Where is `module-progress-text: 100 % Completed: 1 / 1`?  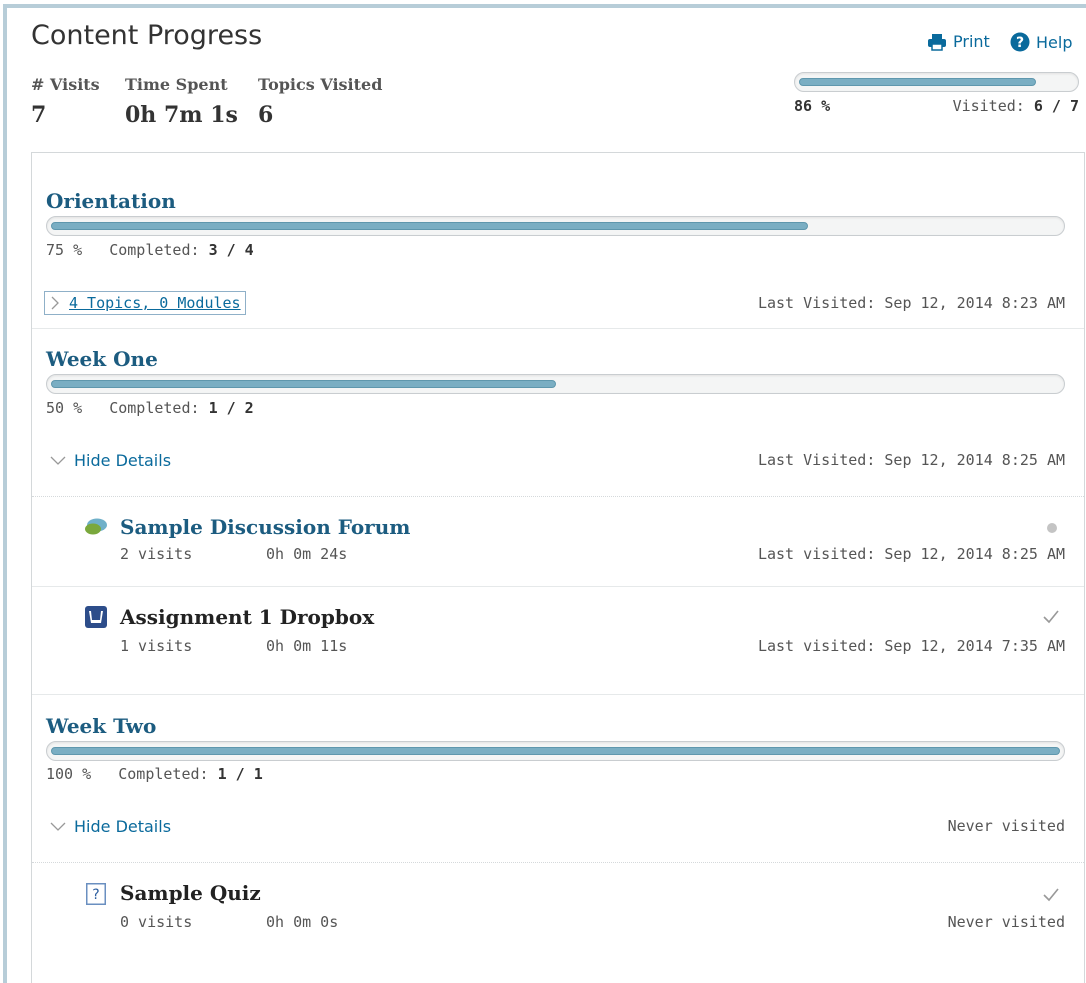 module-progress-text: 100 % Completed: 1 / 1 is located at coordinates (154, 774).